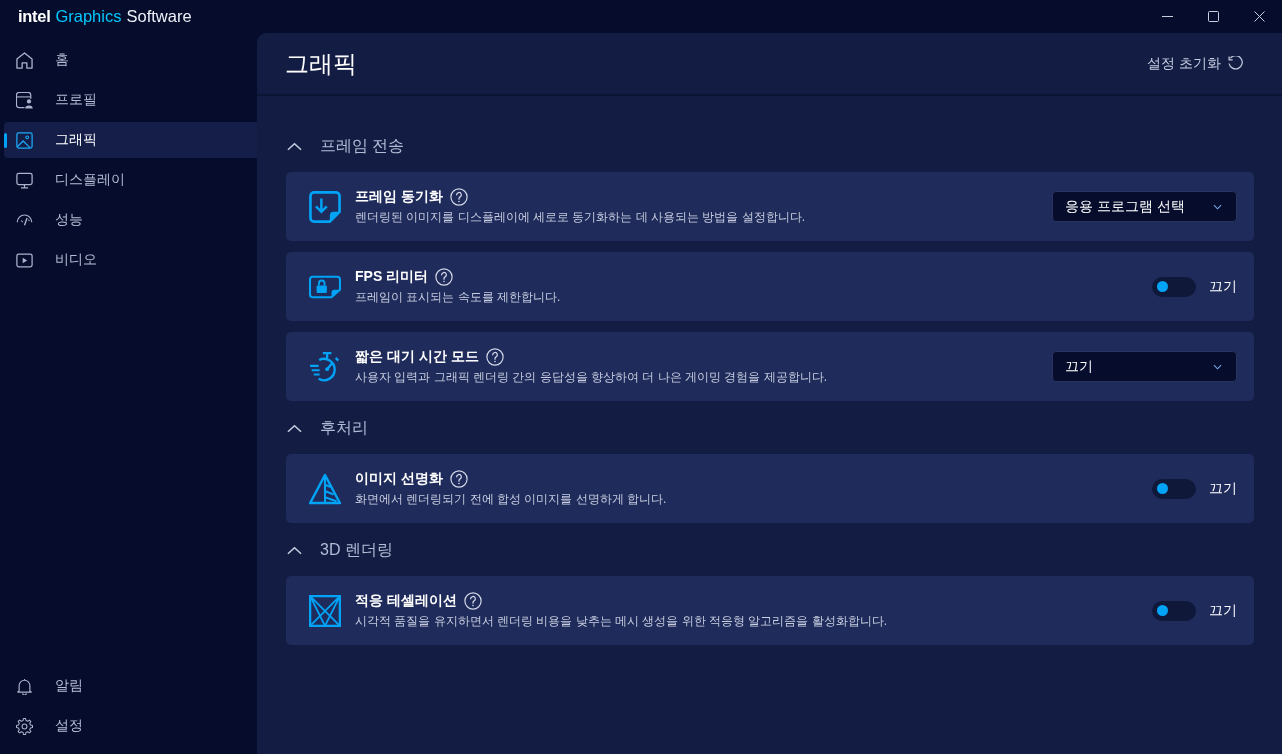  What do you see at coordinates (325, 488) in the screenshot?
I see `hatched-triangle-icon` at bounding box center [325, 488].